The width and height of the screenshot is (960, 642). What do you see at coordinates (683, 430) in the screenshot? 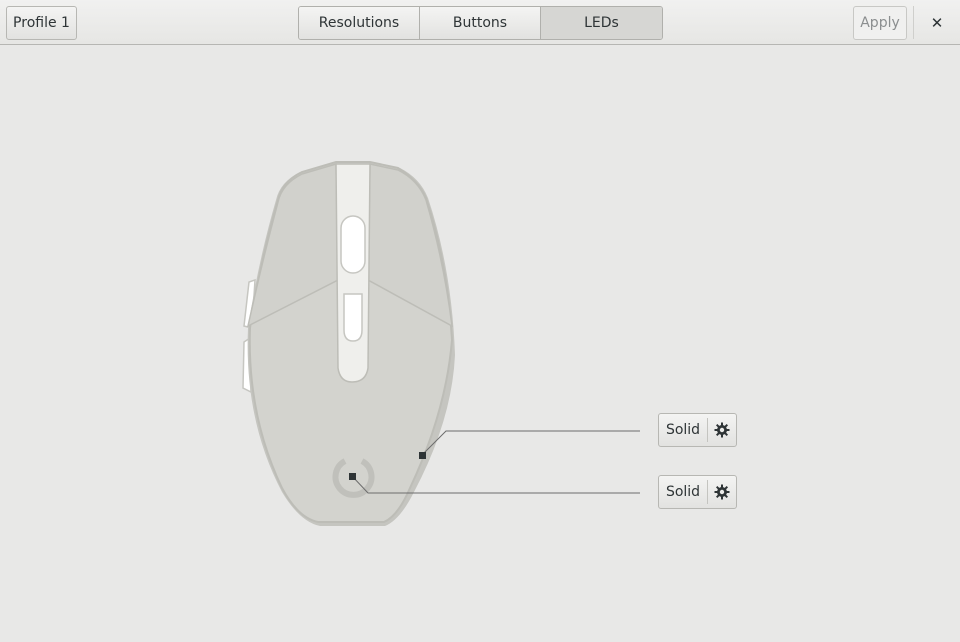
I see `led-1-mode-label: Solid` at bounding box center [683, 430].